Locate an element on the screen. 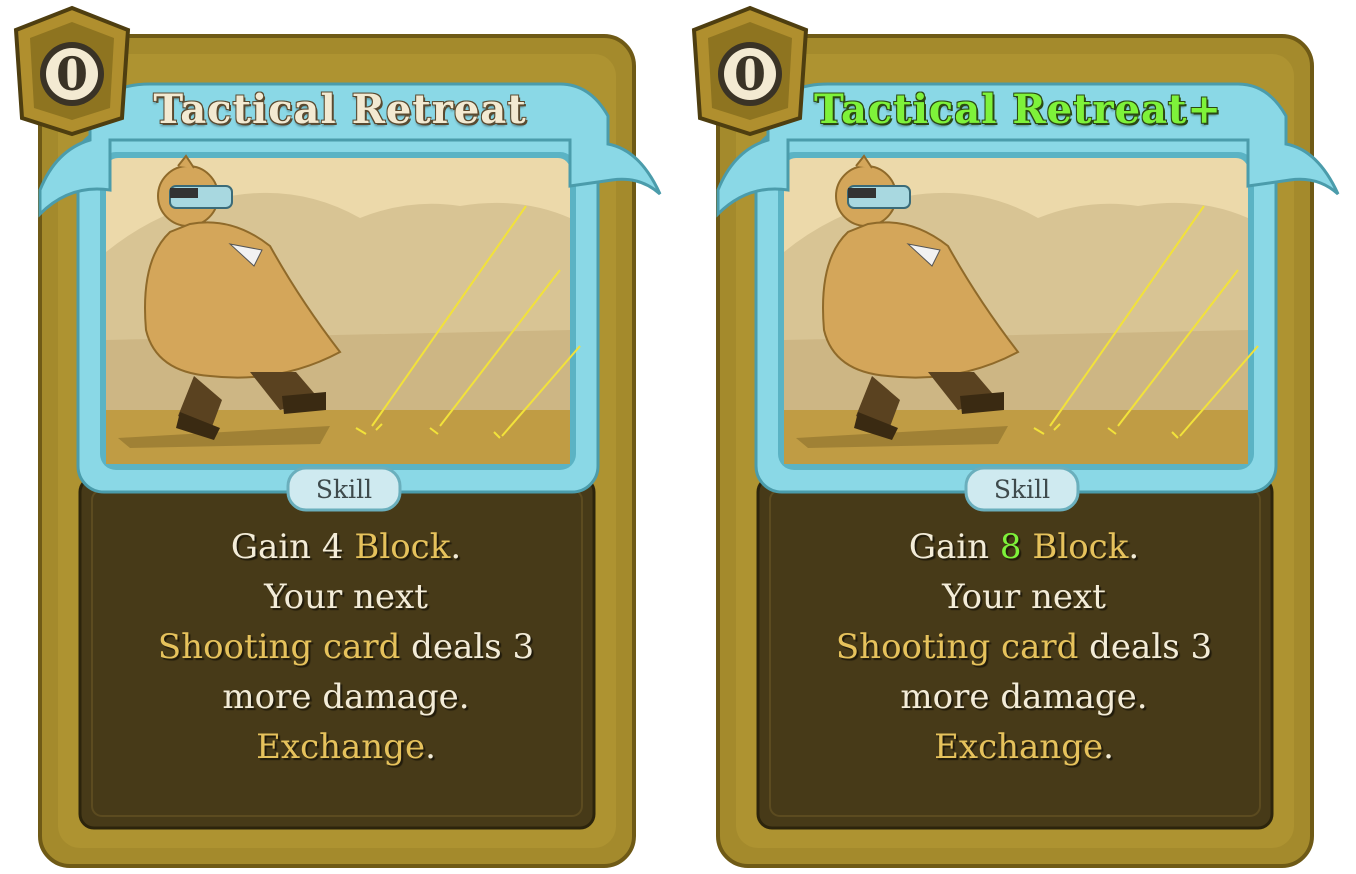 This screenshot has height=874, width=1356. desc-line-1: Gain 8 Block. is located at coordinates (1024, 547).